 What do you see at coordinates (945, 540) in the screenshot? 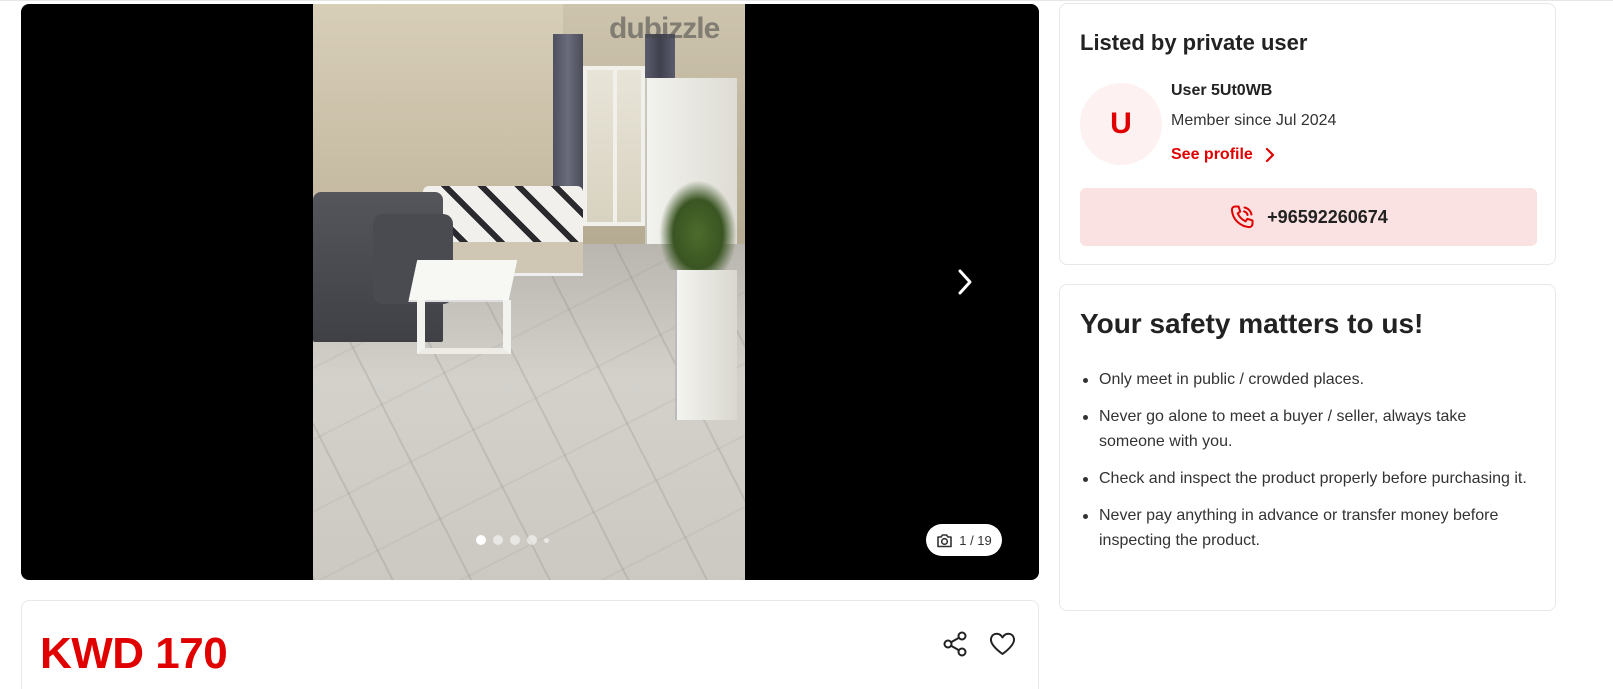
I see `camera-icon` at bounding box center [945, 540].